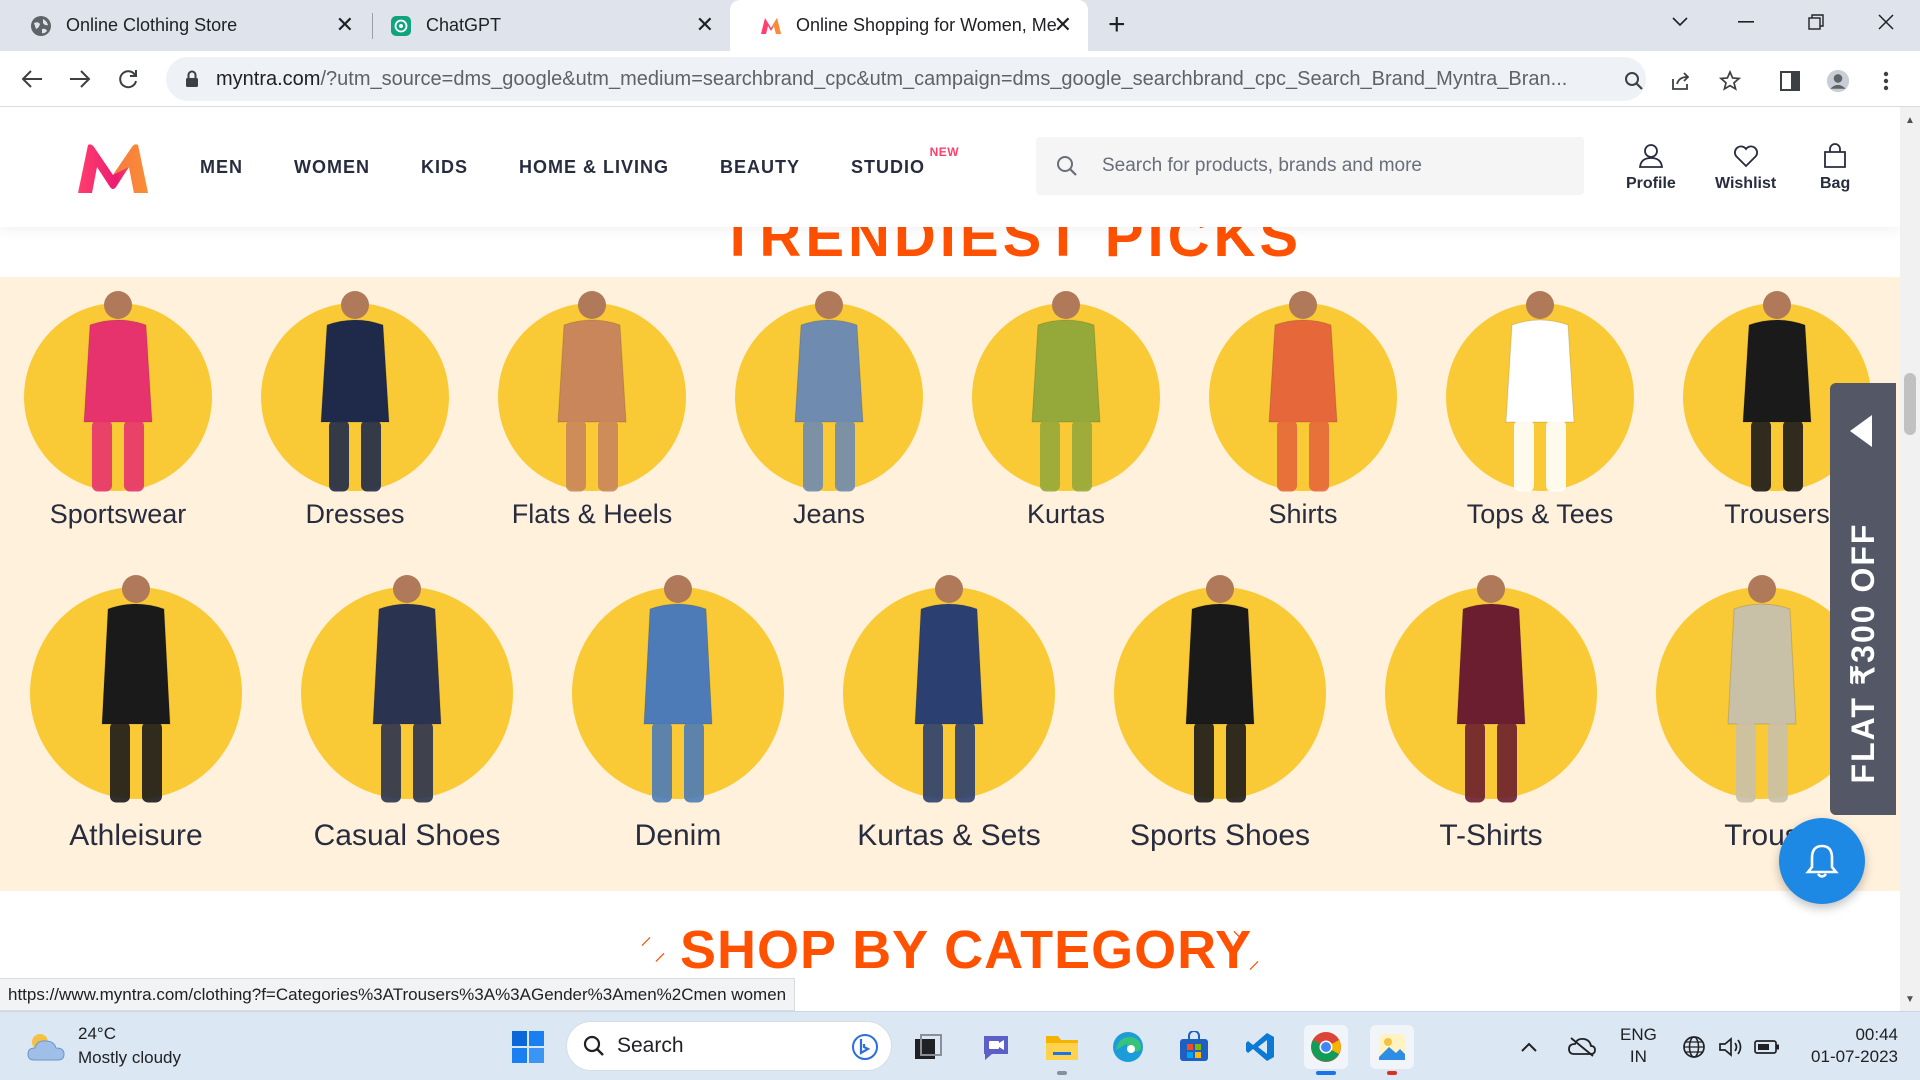  Describe the element at coordinates (928, 1047) in the screenshot. I see `task-view-icon` at that location.